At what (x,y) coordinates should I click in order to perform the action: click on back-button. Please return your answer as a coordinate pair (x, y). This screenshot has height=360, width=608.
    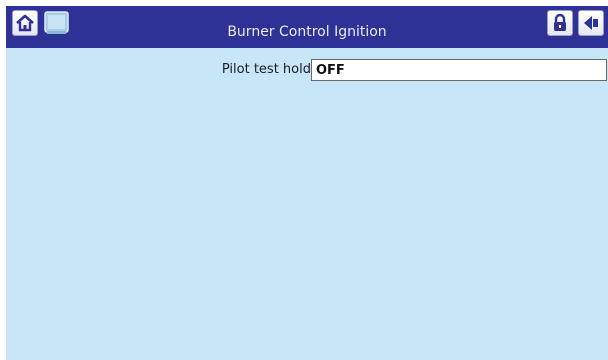
    Looking at the image, I should click on (591, 23).